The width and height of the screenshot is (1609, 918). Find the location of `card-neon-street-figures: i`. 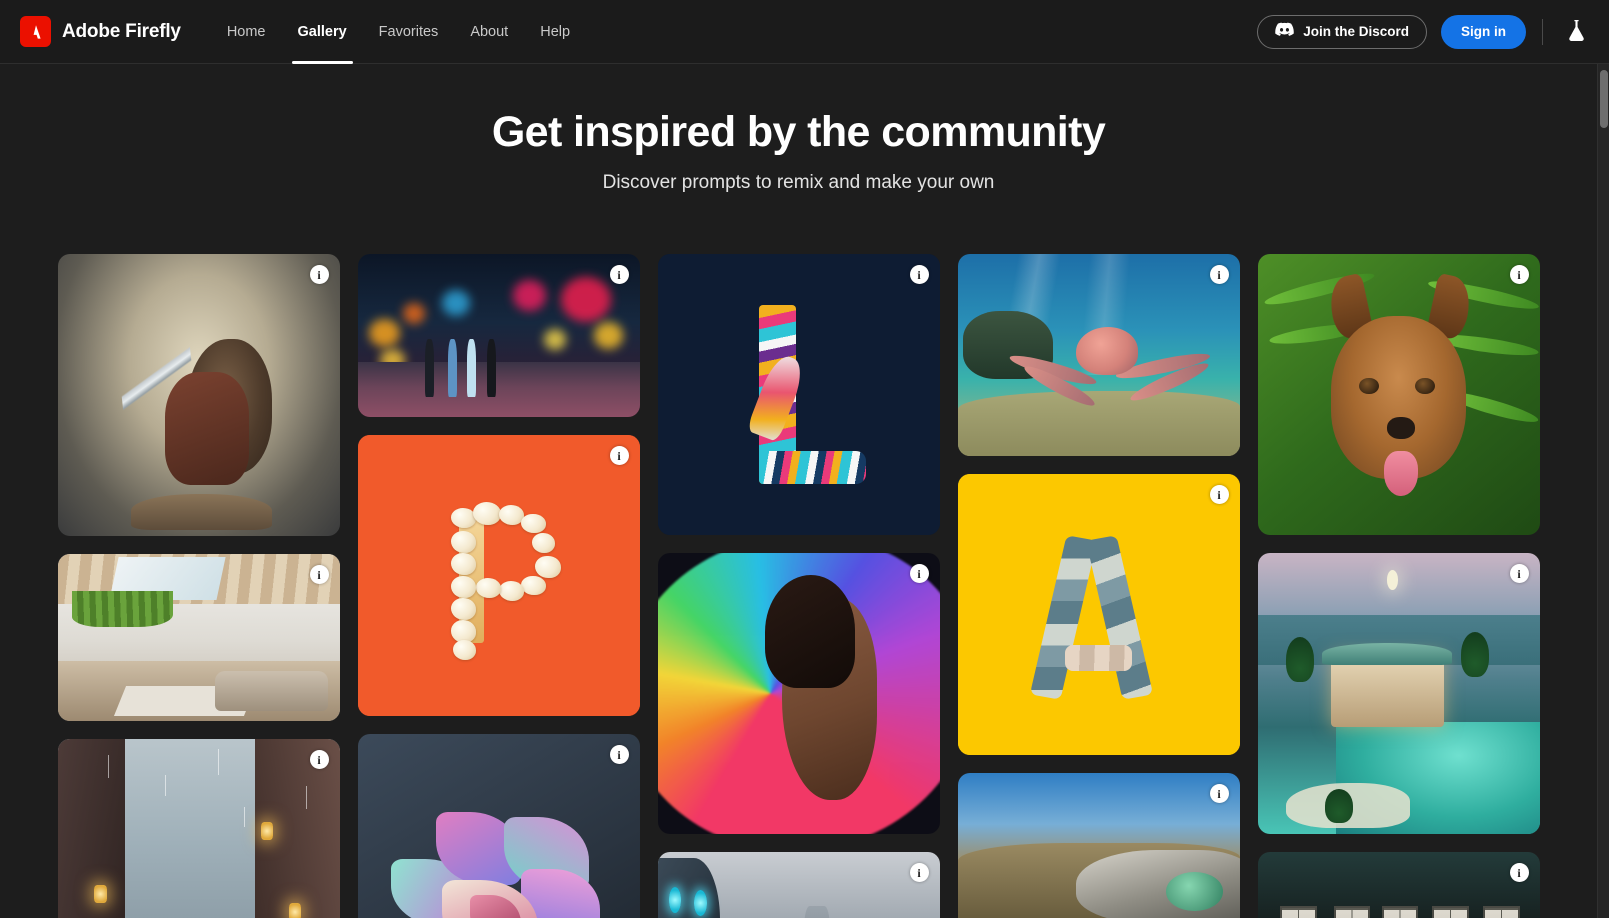

card-neon-street-figures: i is located at coordinates (498, 335).